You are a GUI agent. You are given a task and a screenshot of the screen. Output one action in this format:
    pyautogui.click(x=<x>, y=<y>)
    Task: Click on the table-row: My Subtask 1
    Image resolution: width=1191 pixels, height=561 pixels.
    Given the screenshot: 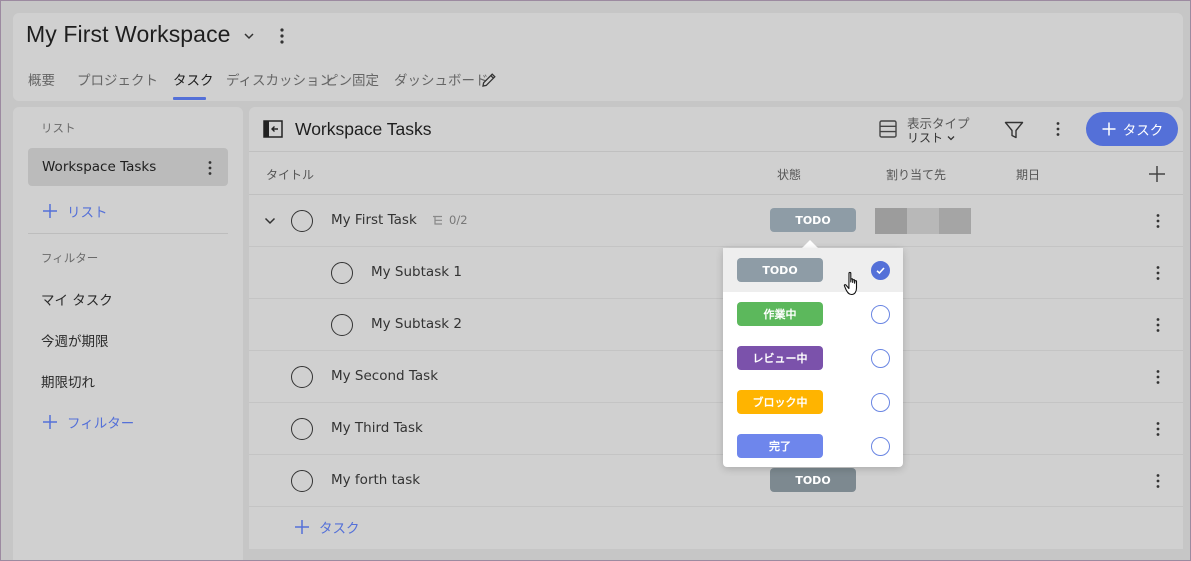 What is the action you would take?
    pyautogui.click(x=716, y=273)
    